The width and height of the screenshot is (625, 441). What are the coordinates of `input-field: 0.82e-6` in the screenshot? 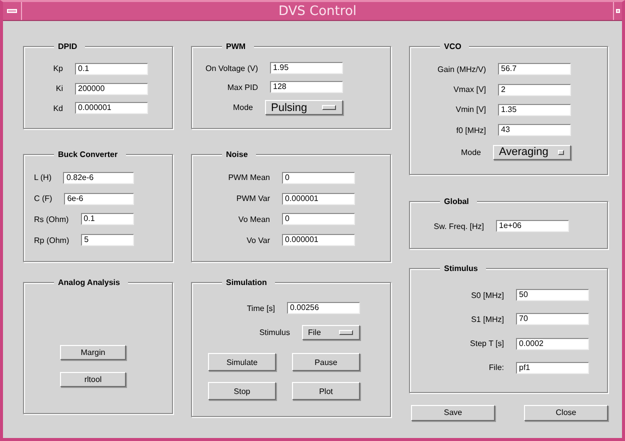 It's located at (98, 178).